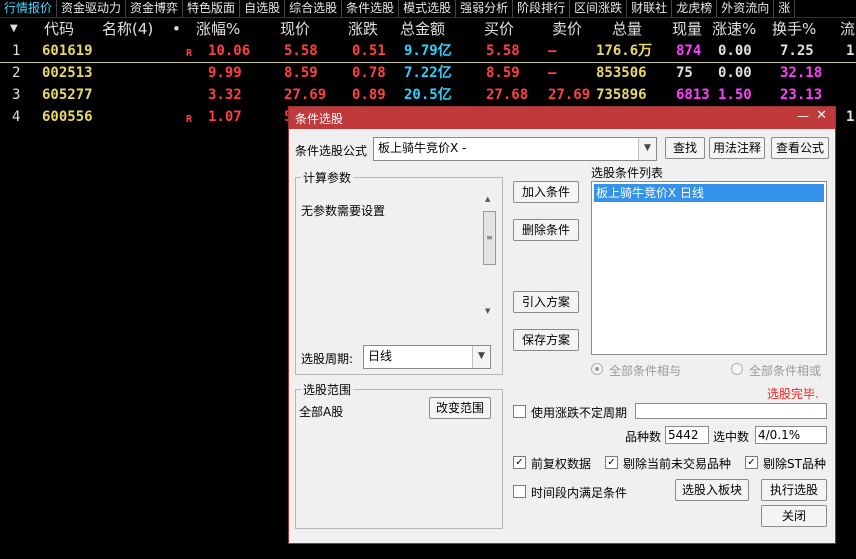 This screenshot has width=856, height=559. I want to click on ask-price: 27.69, so click(569, 95).